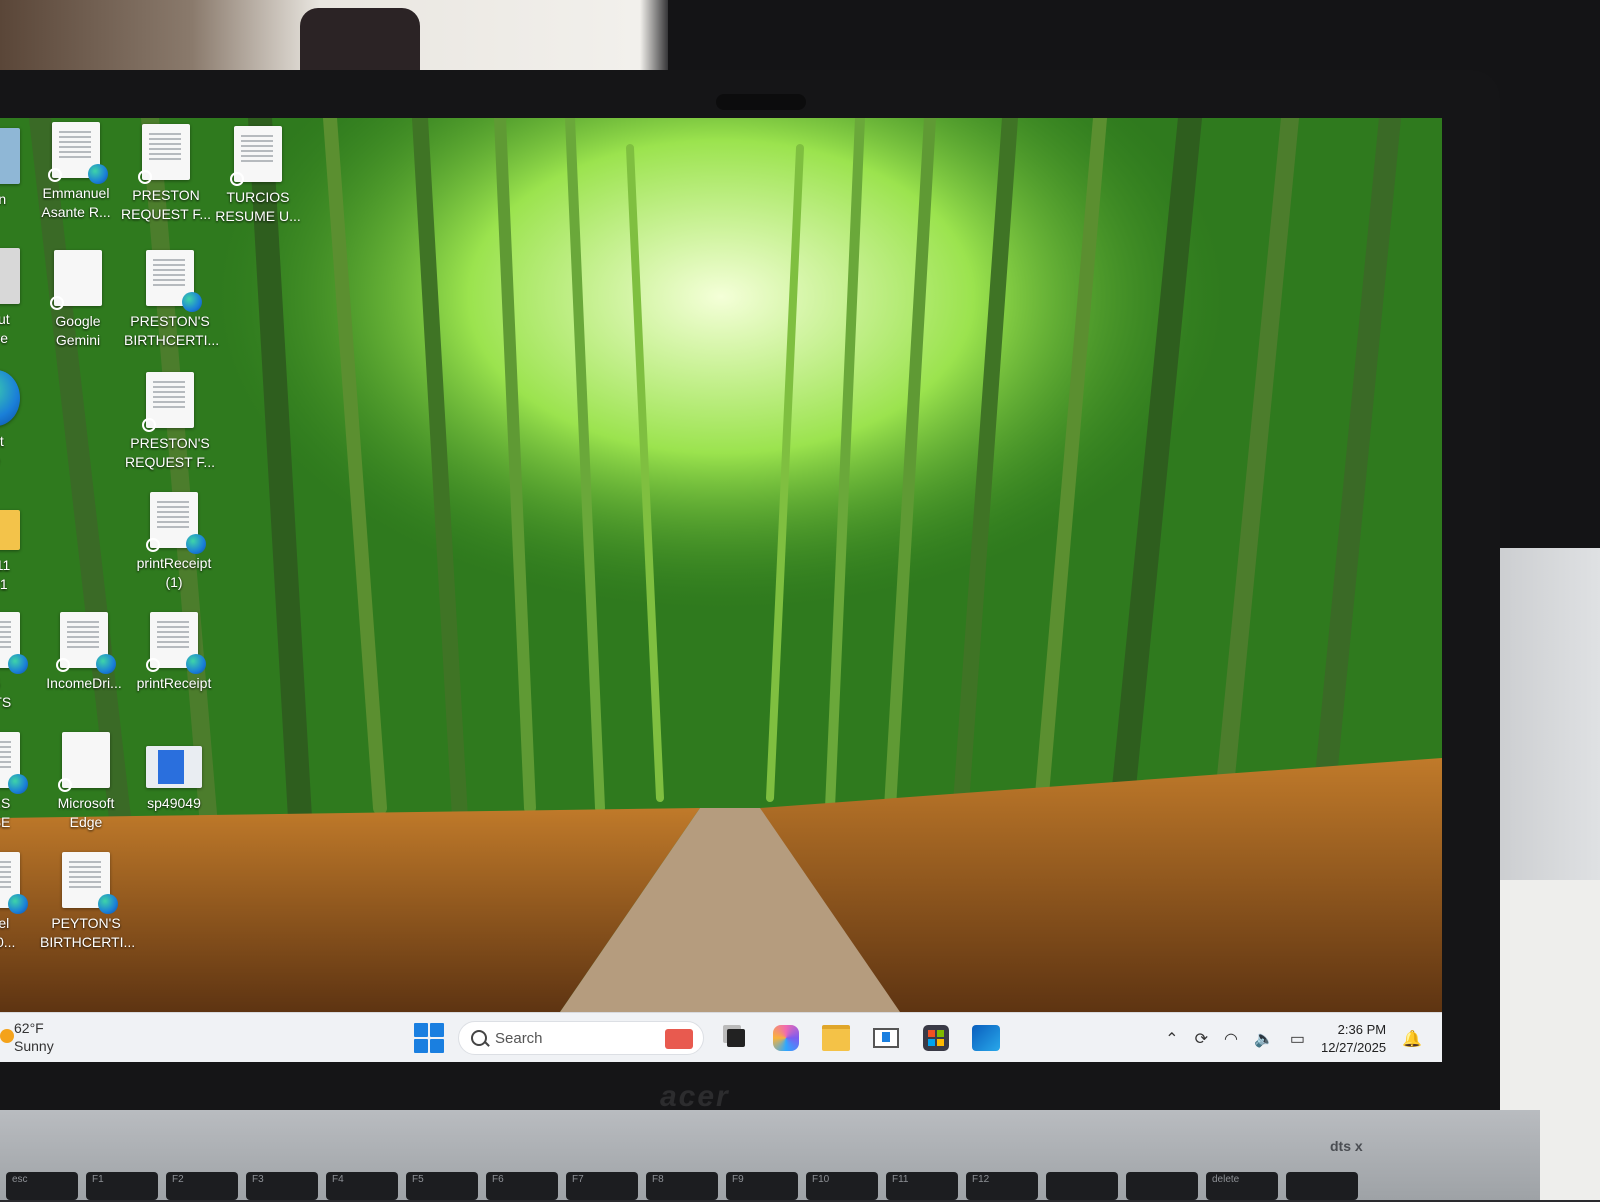 Image resolution: width=1600 pixels, height=1202 pixels. What do you see at coordinates (1322, 1186) in the screenshot?
I see `power-key` at bounding box center [1322, 1186].